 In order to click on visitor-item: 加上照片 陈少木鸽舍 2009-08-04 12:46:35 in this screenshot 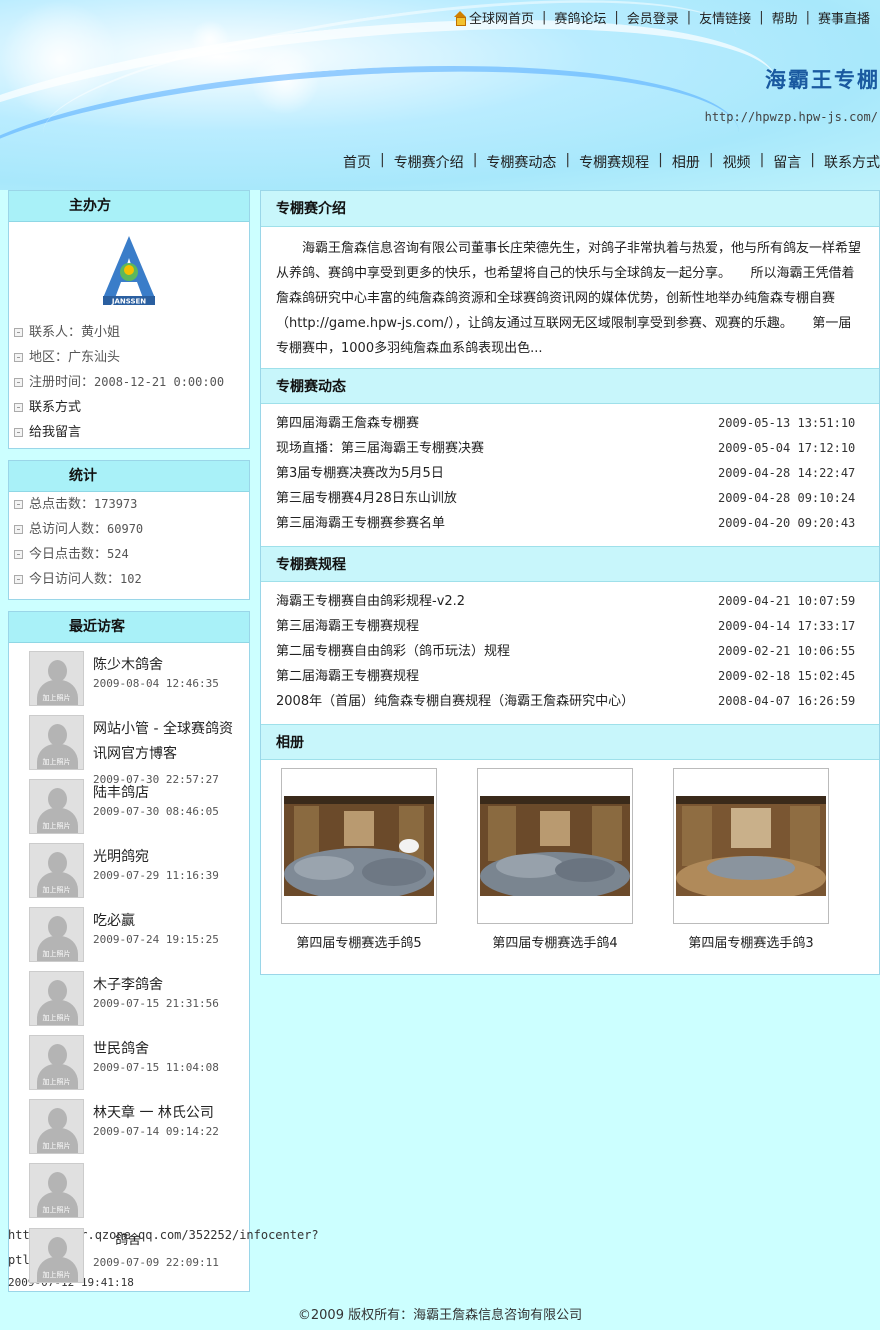, I will do `click(129, 675)`.